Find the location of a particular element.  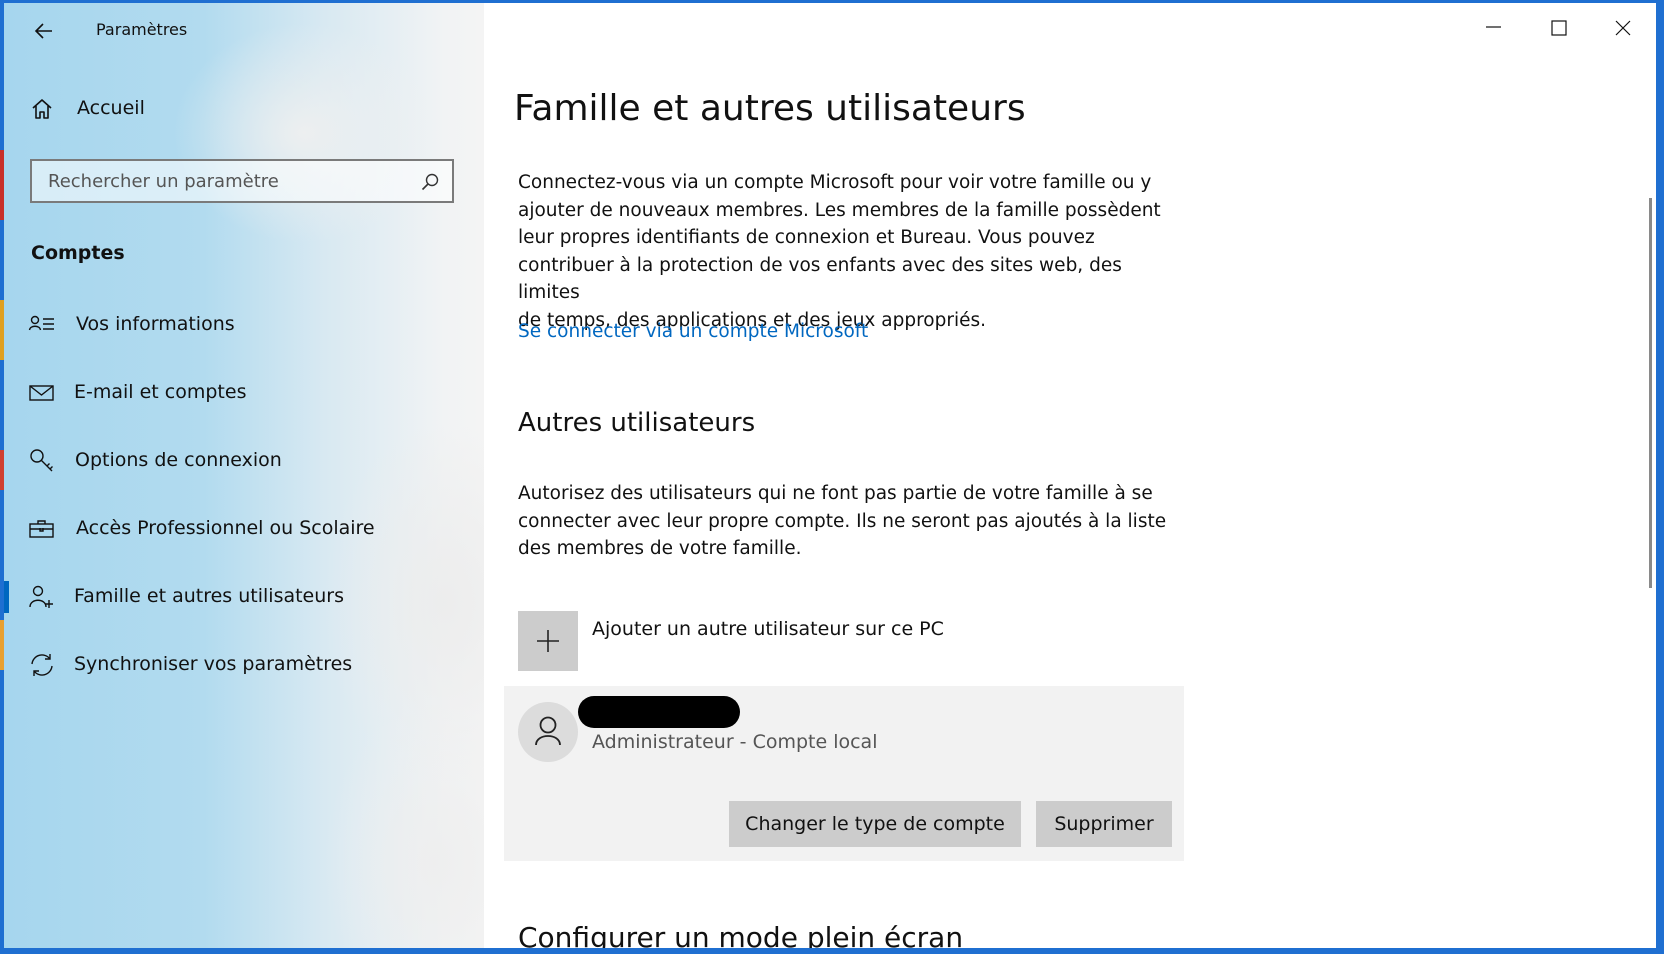

other-users-description-line: des membres de votre famille. is located at coordinates (660, 548).